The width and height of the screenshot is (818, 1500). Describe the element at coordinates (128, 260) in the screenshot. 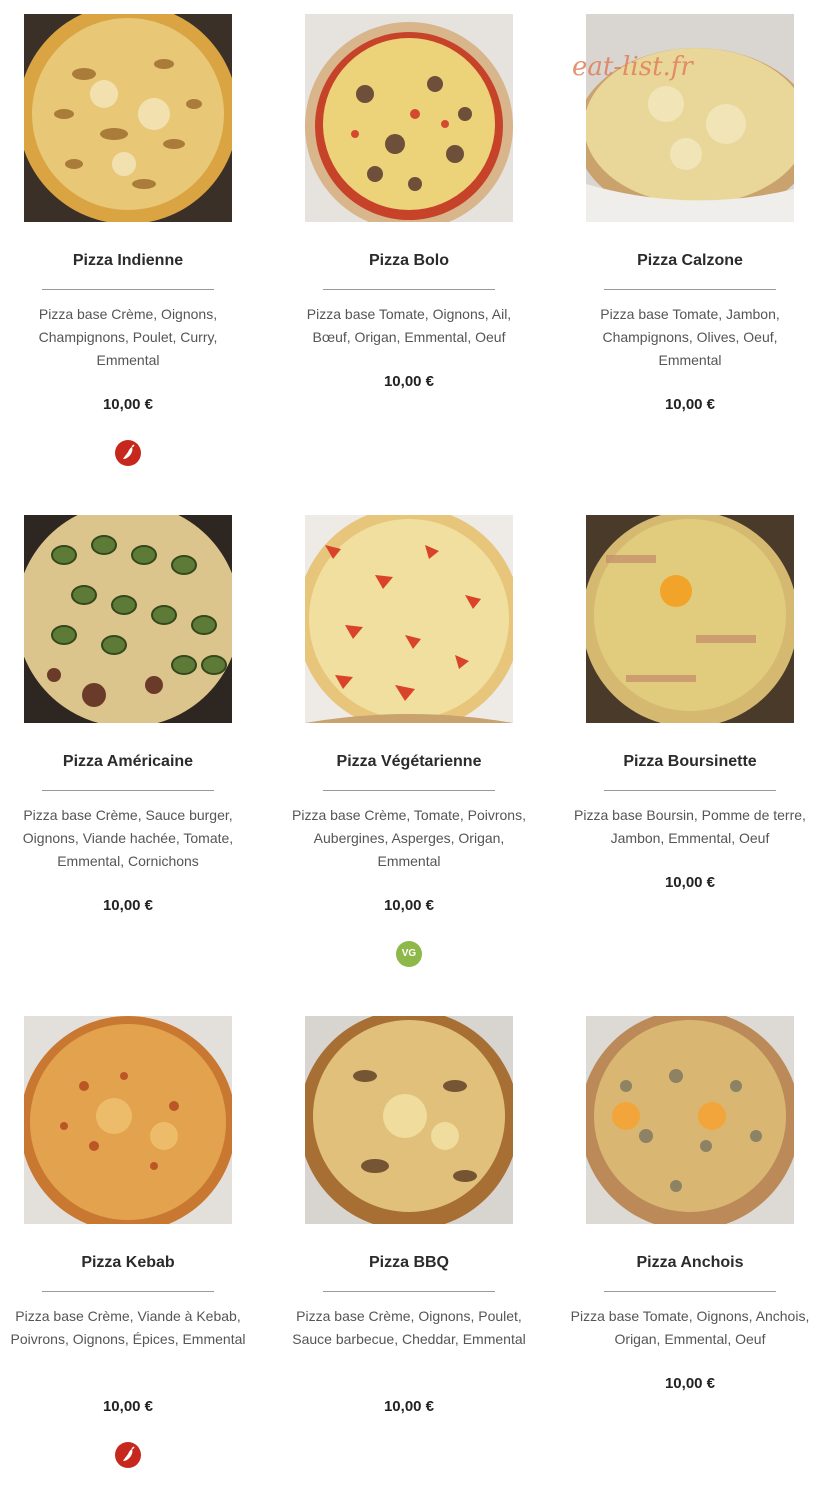

I see `pizza-name: Pizza Indienne` at that location.